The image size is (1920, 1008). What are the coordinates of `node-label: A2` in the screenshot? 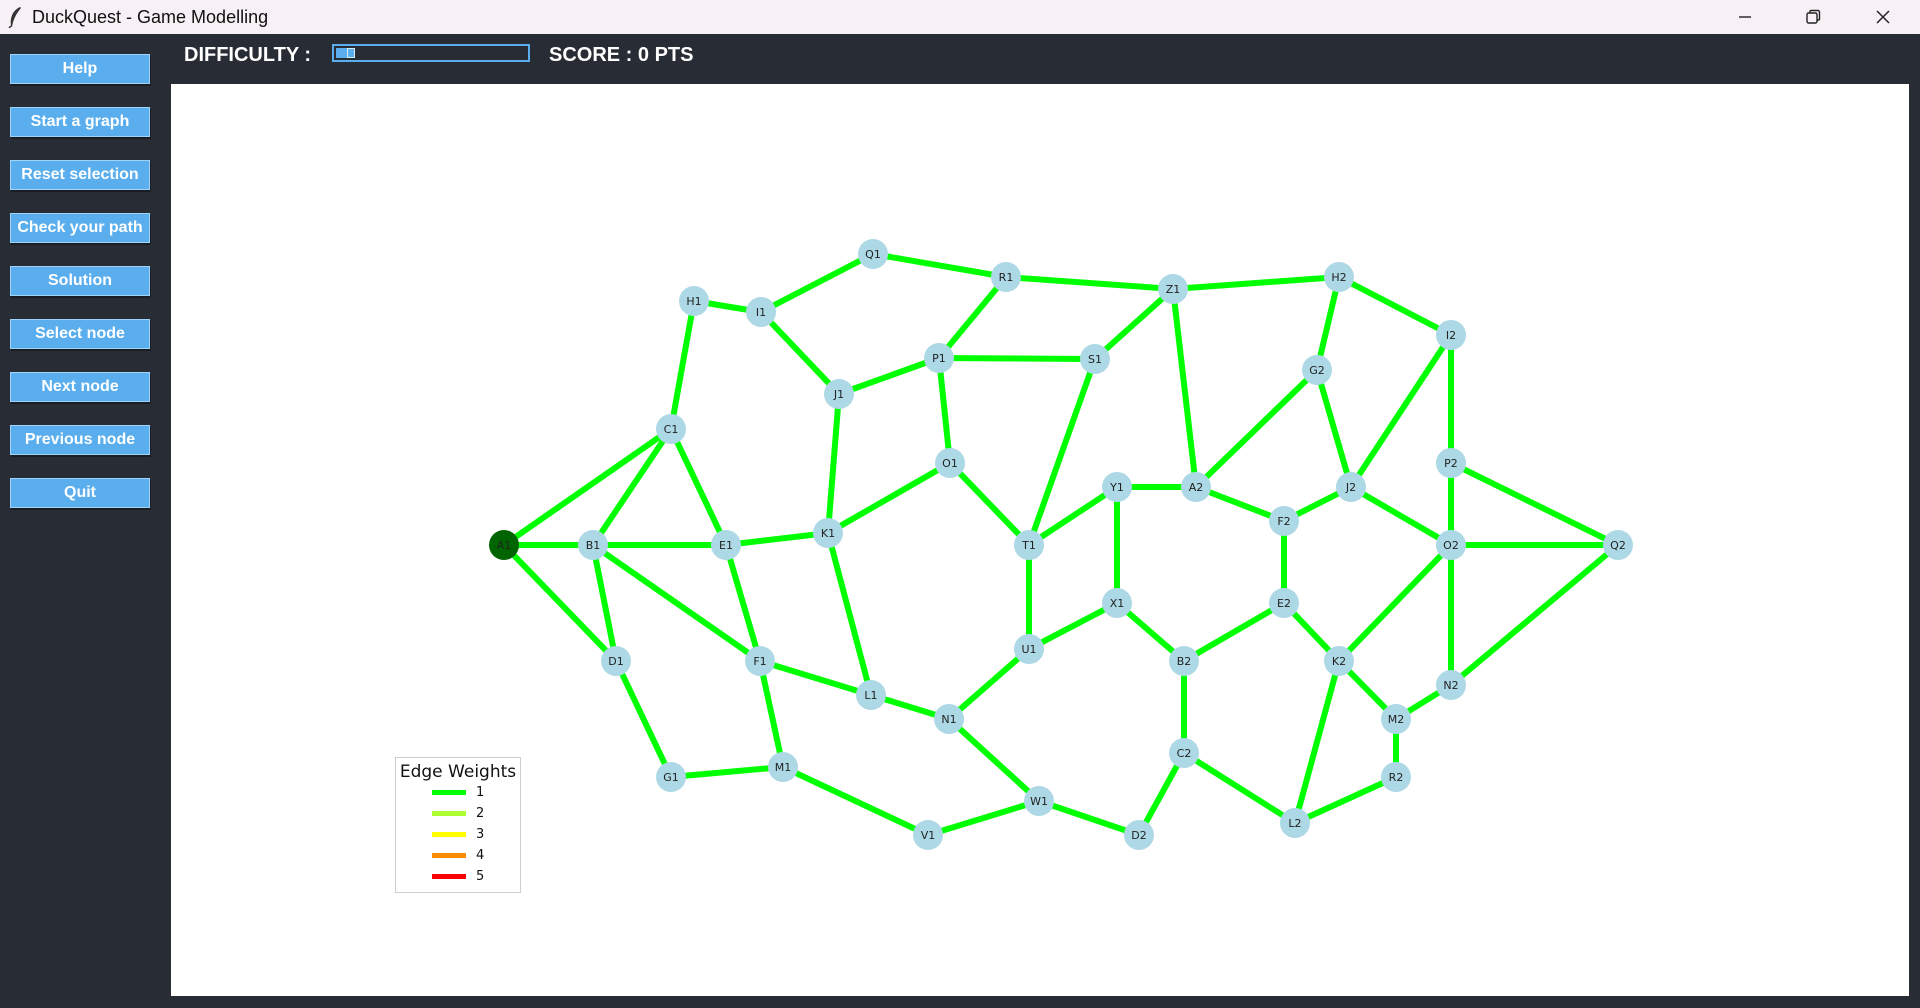 It's located at (1196, 487).